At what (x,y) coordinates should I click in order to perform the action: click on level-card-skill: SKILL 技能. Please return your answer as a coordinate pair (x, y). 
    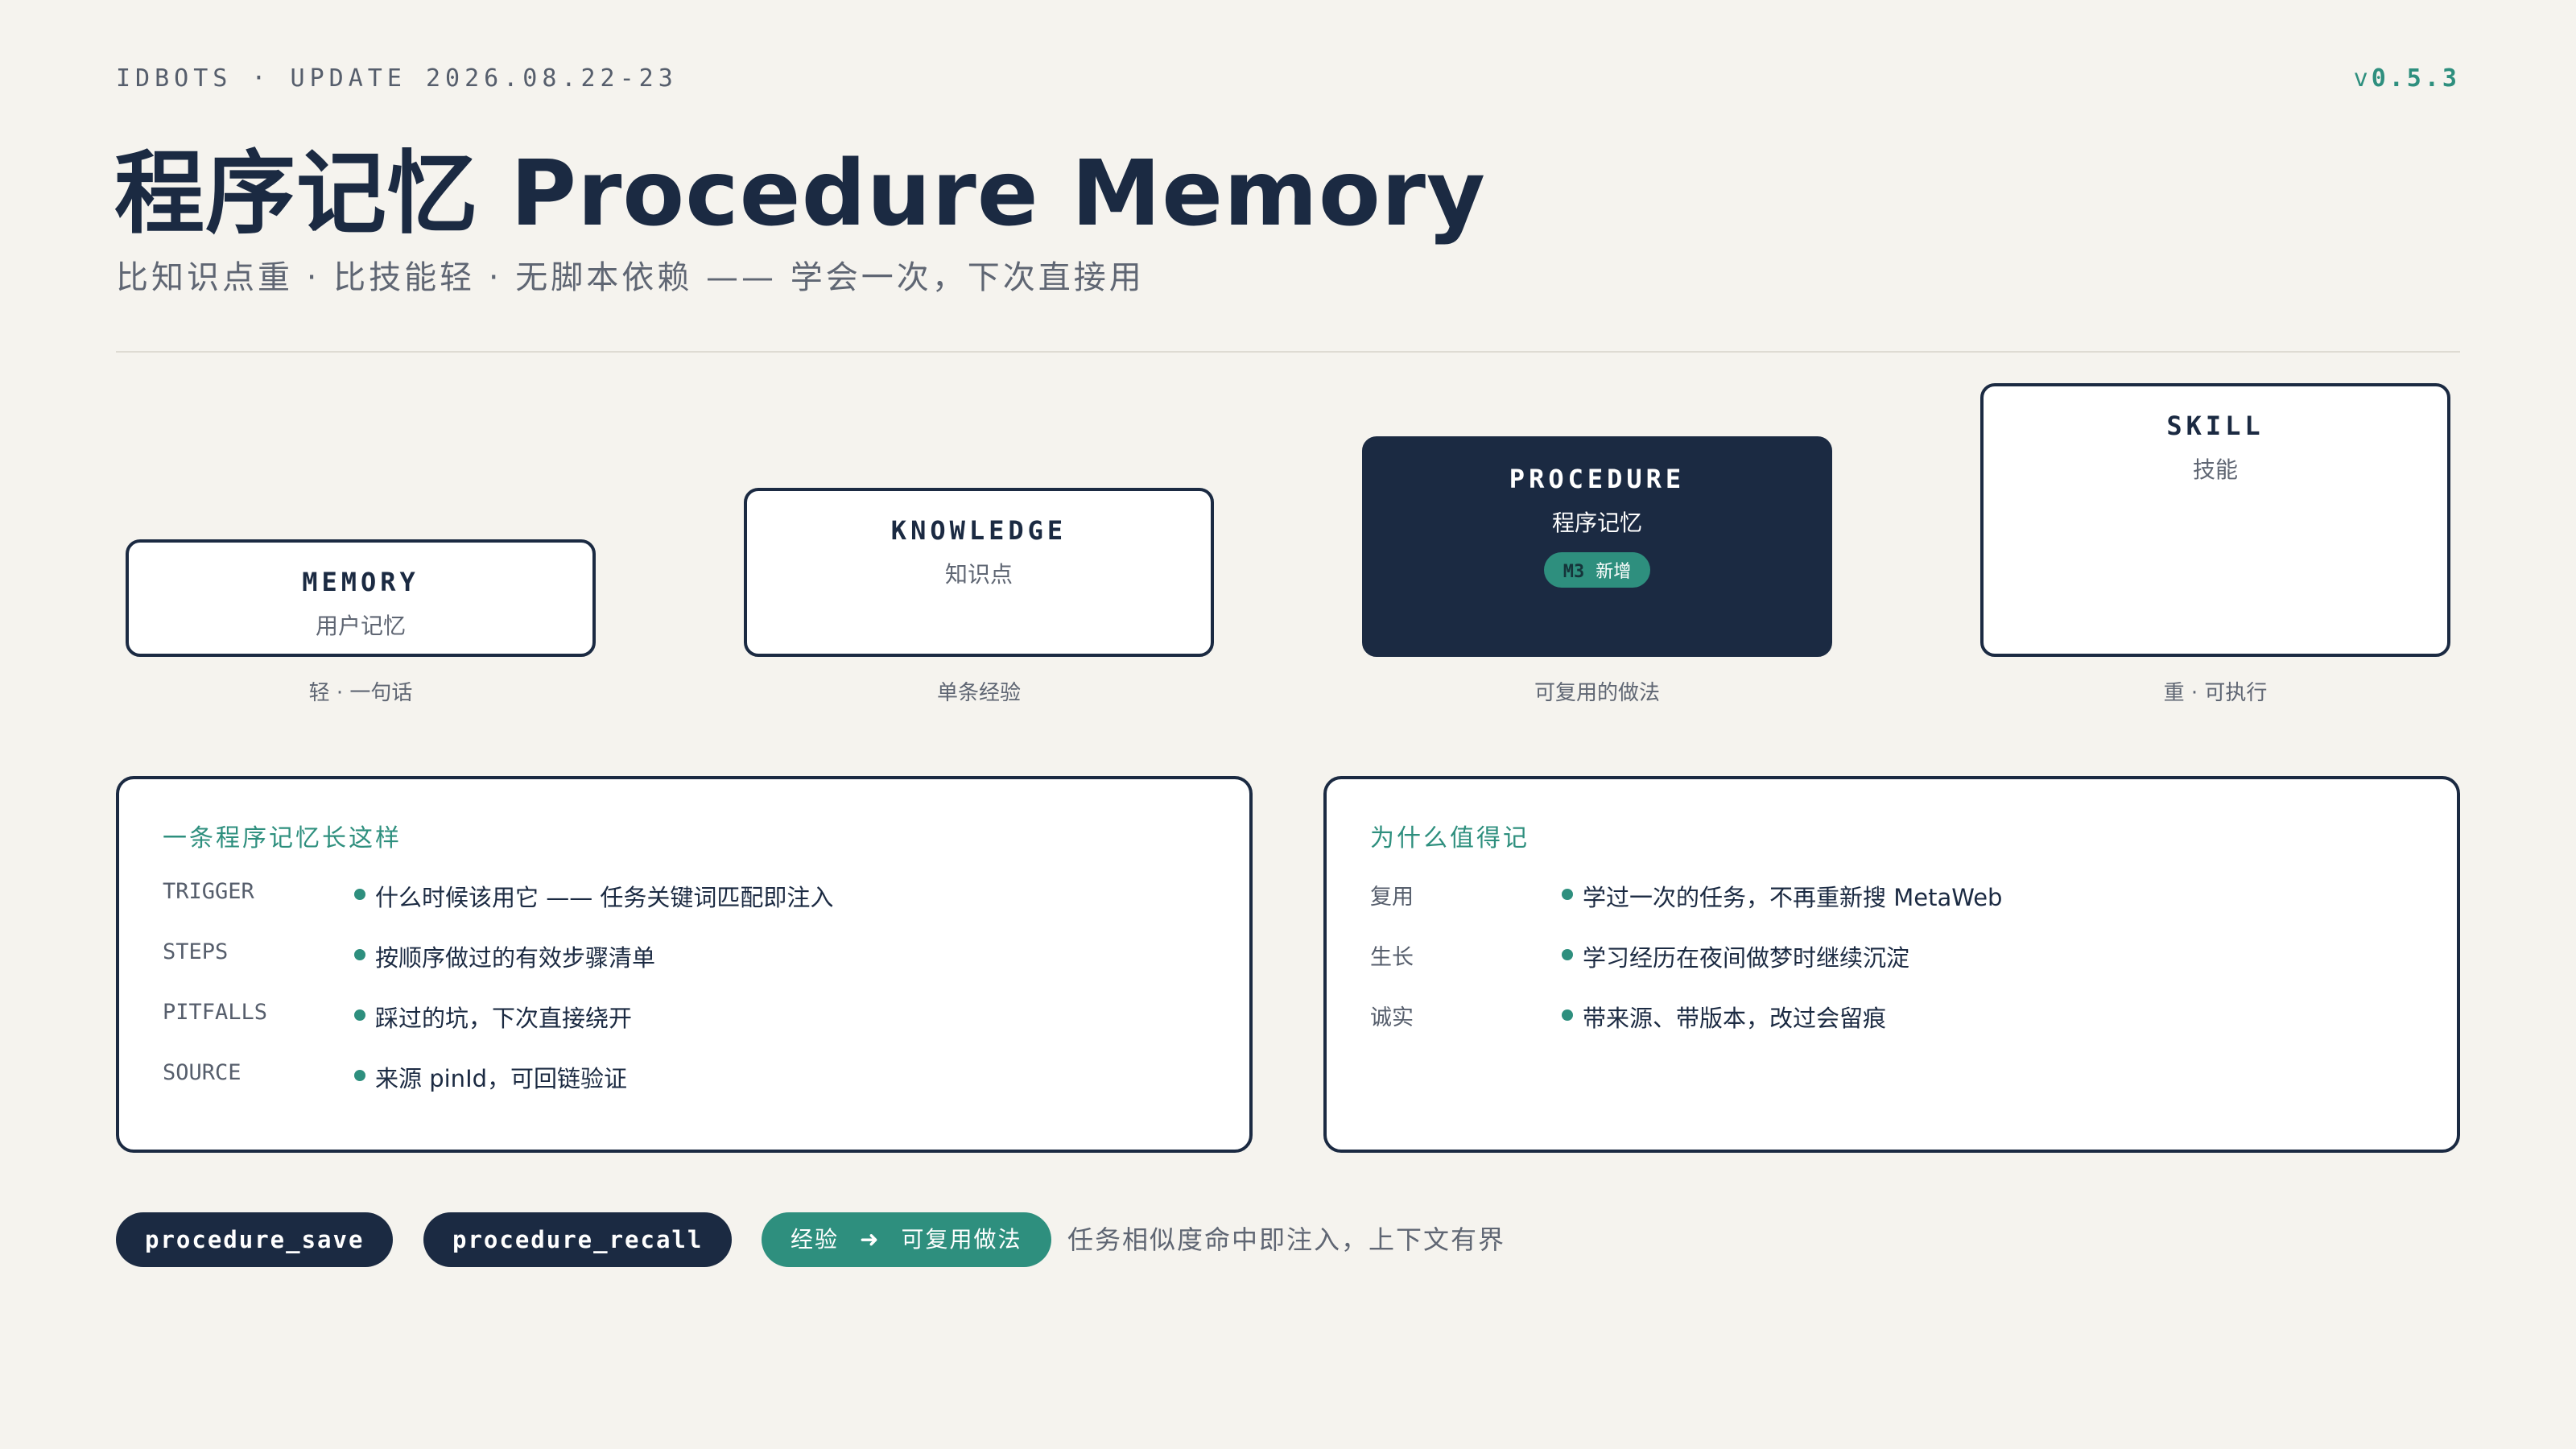
    Looking at the image, I should click on (2215, 520).